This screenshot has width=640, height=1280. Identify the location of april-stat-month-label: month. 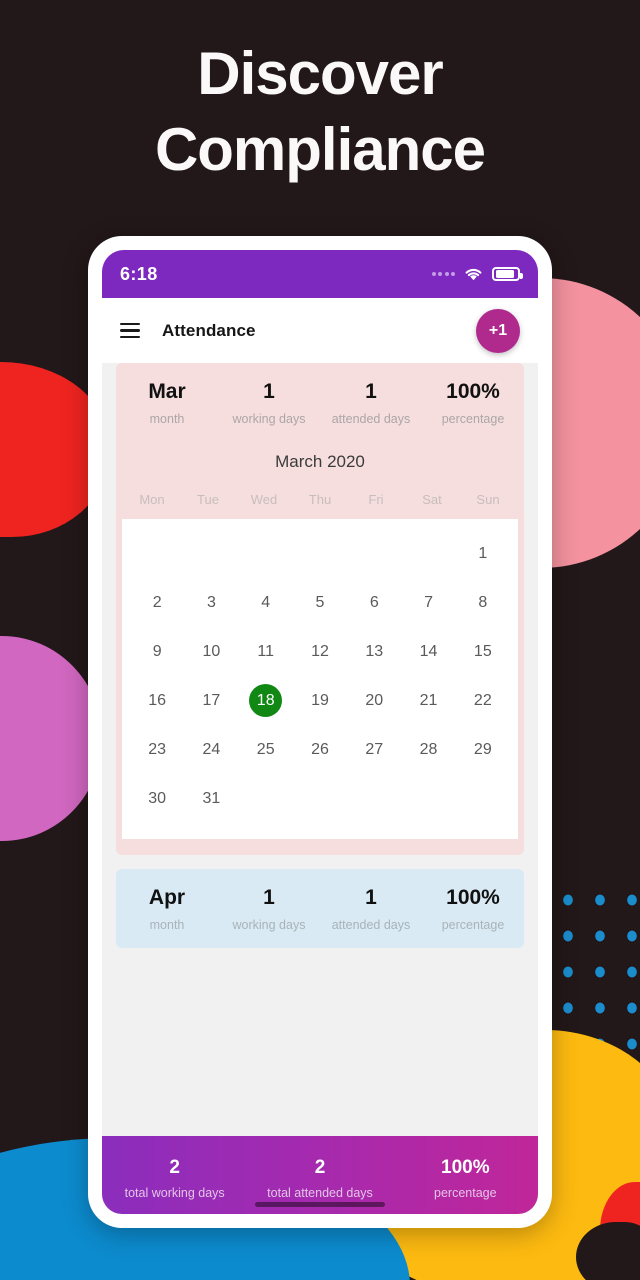
(167, 925).